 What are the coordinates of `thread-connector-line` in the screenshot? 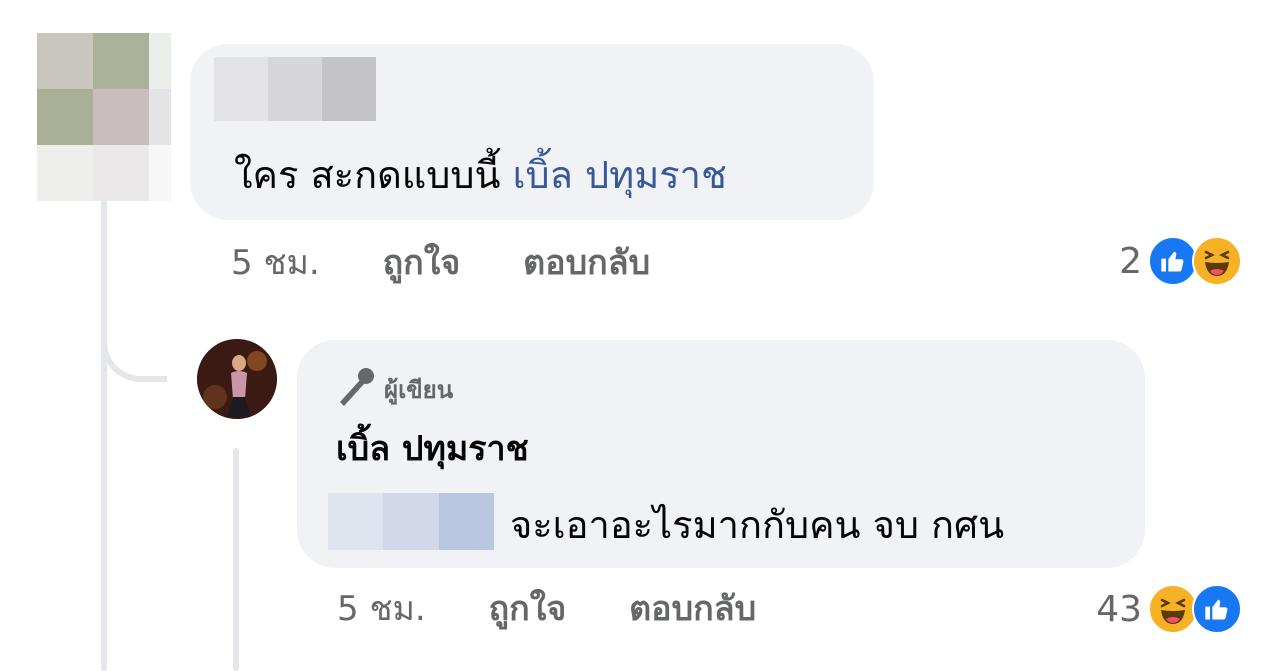 It's located at (104, 435).